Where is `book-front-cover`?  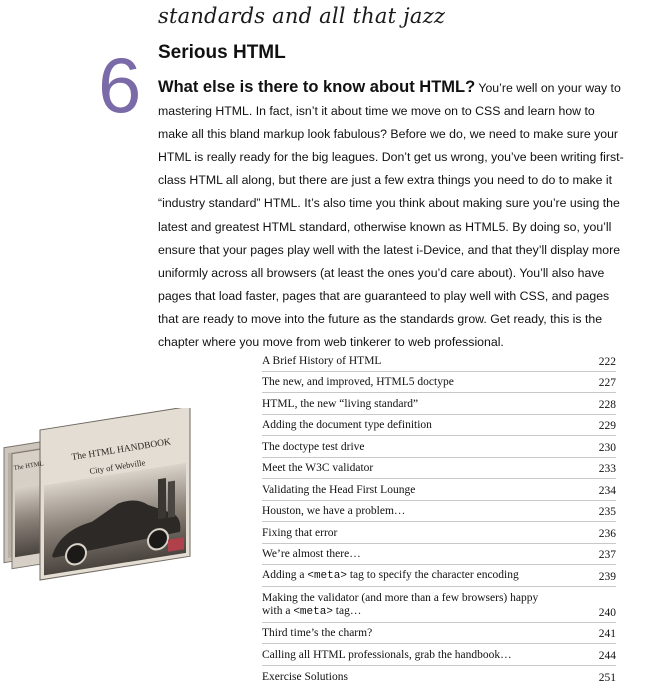 book-front-cover is located at coordinates (115, 494).